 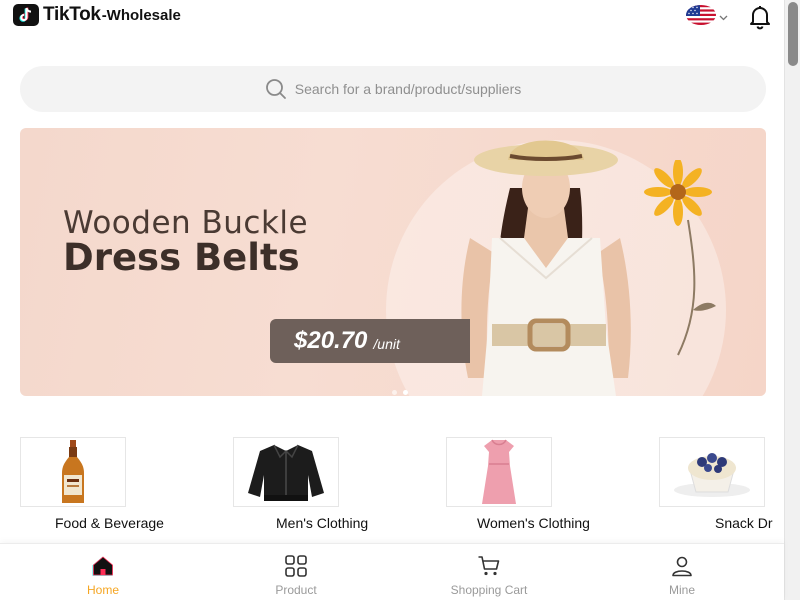 What do you see at coordinates (499, 472) in the screenshot?
I see `pink-dress-image` at bounding box center [499, 472].